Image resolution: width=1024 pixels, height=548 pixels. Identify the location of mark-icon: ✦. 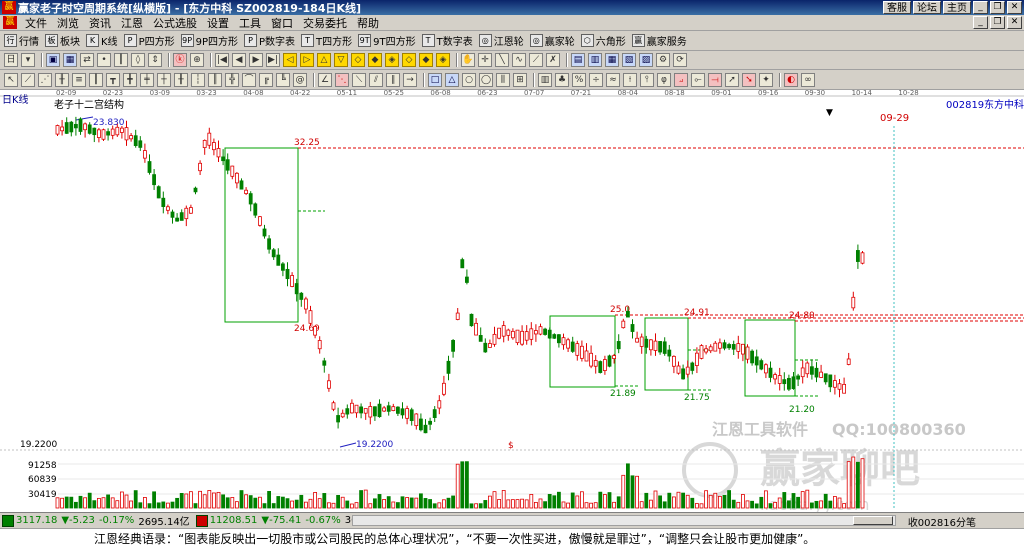
(766, 79).